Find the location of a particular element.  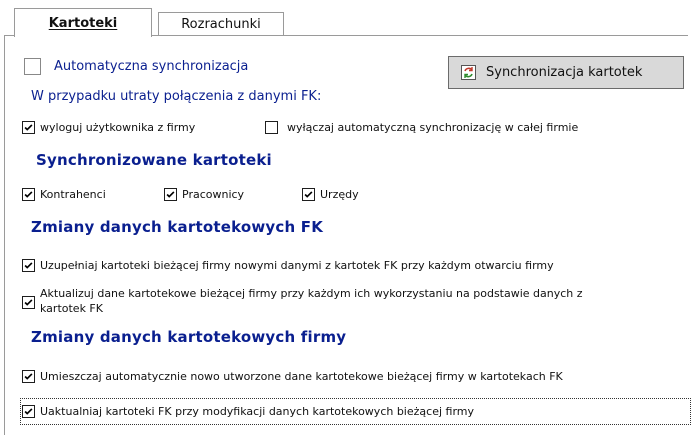

employees-label: Pracownicy is located at coordinates (213, 194).